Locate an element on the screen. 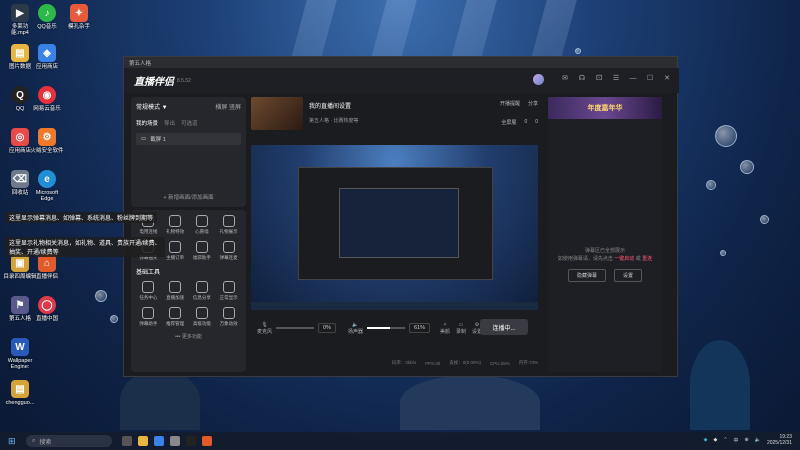 The height and width of the screenshot is (450, 800). advanced-icon is located at coordinates (201, 313).